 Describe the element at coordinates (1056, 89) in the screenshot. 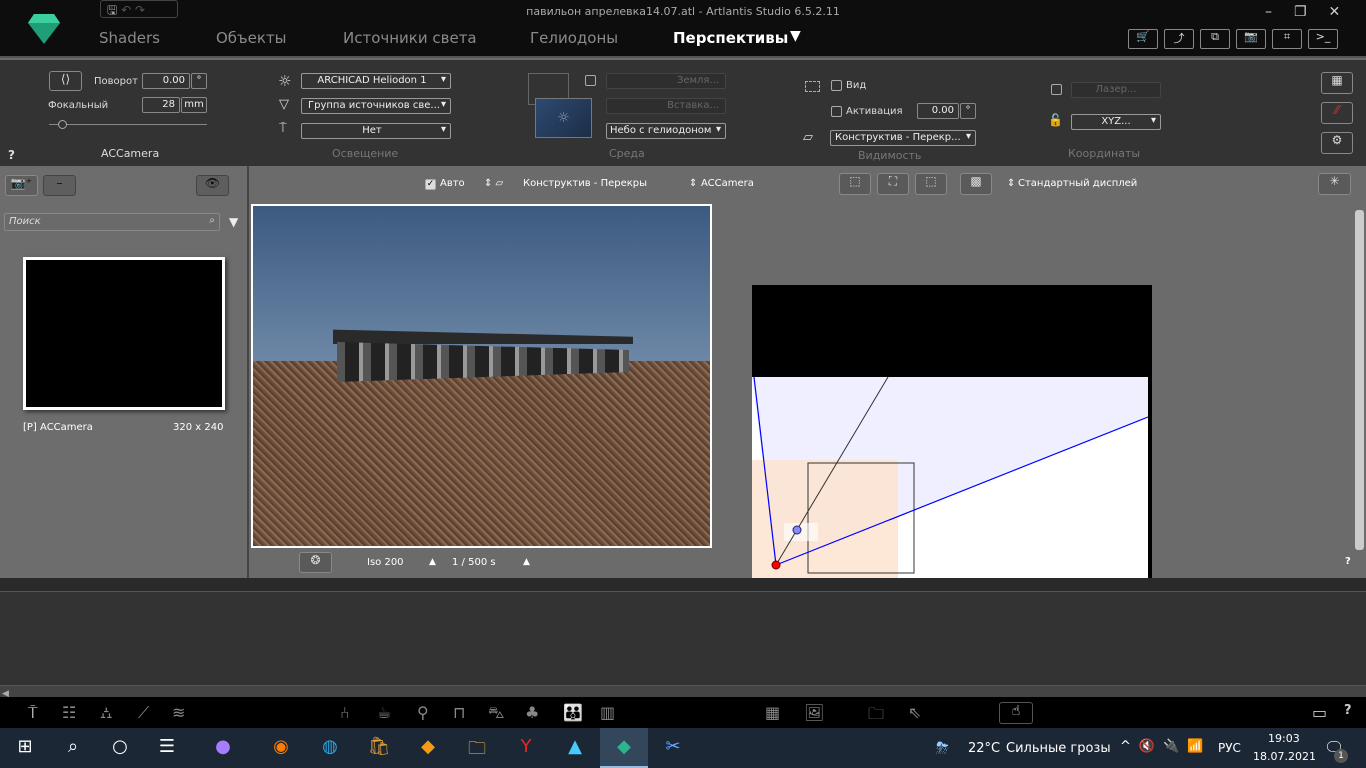

I see `laser-checkbox` at that location.